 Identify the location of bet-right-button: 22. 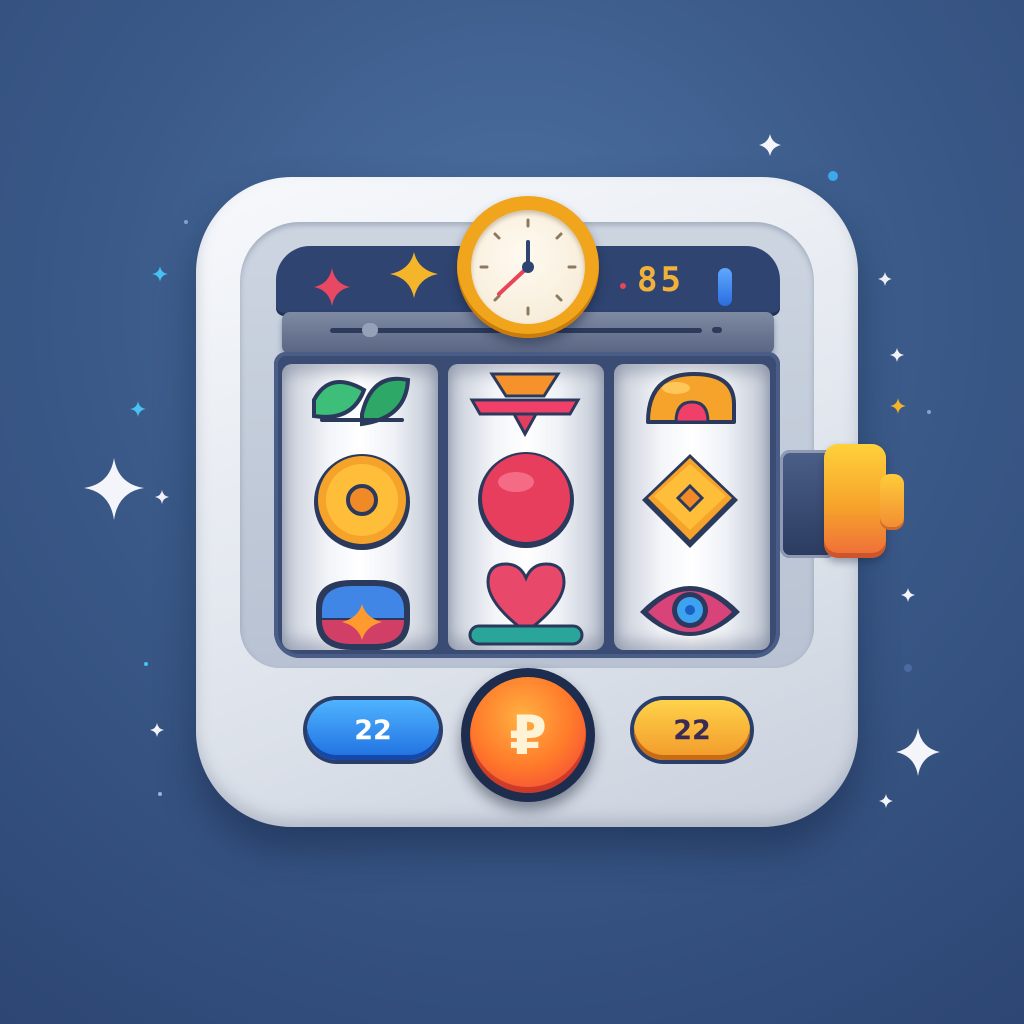
(692, 730).